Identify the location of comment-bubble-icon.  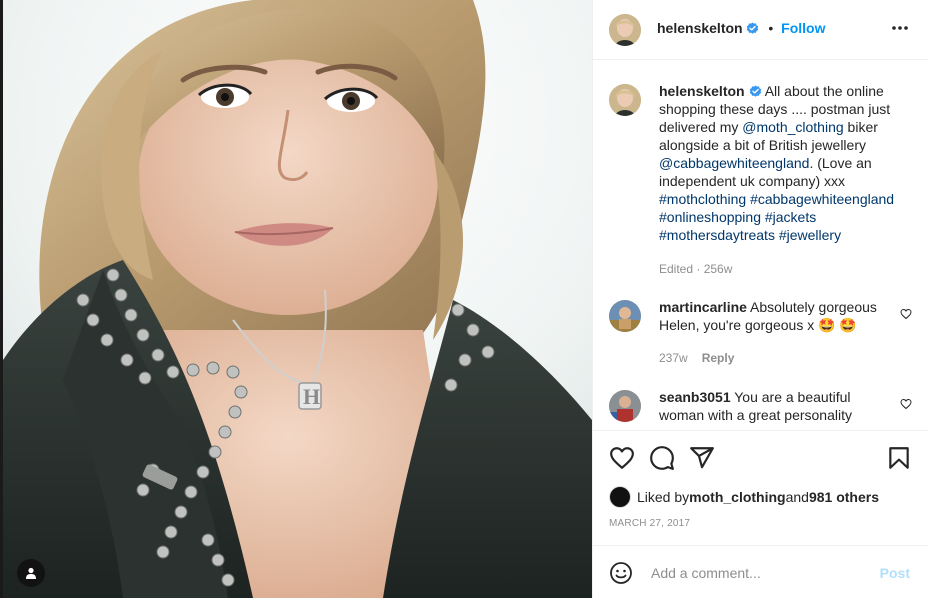
(662, 458).